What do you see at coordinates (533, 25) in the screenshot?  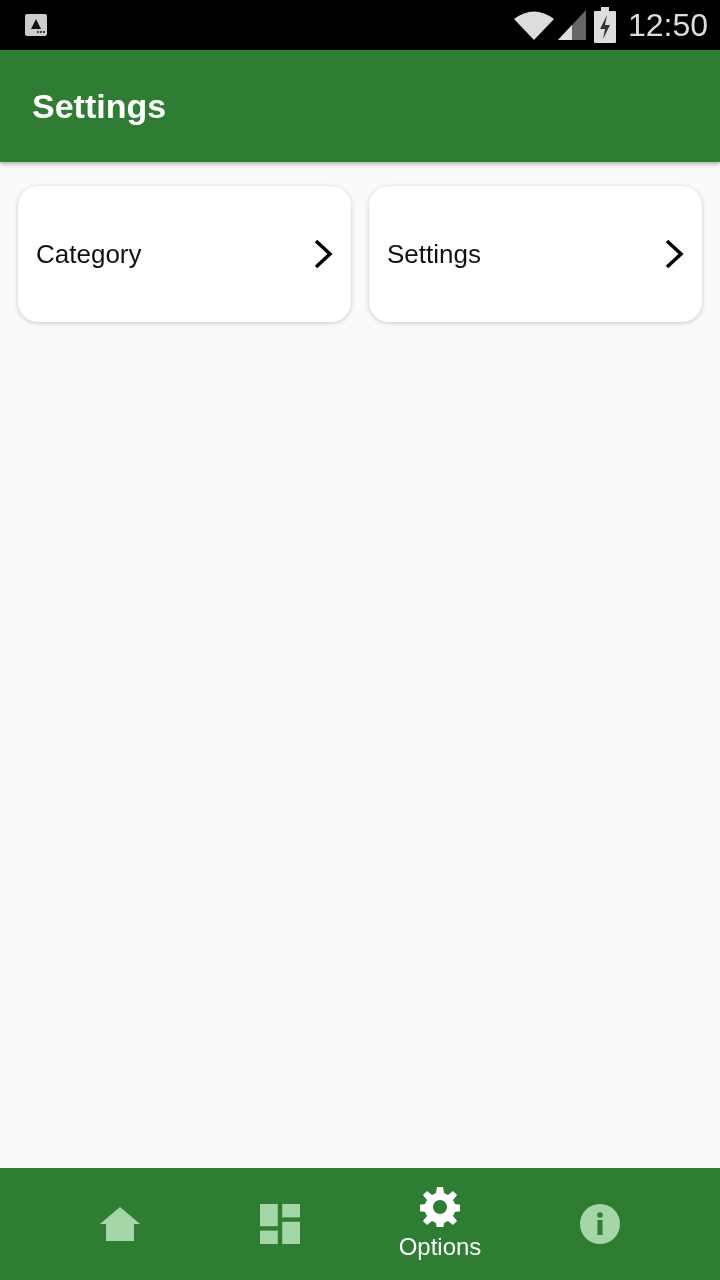 I see `wifi-icon` at bounding box center [533, 25].